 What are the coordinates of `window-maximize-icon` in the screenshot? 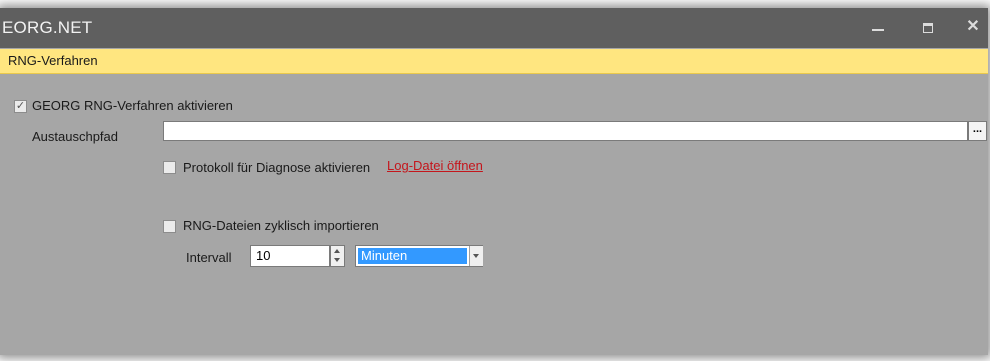 It's located at (928, 28).